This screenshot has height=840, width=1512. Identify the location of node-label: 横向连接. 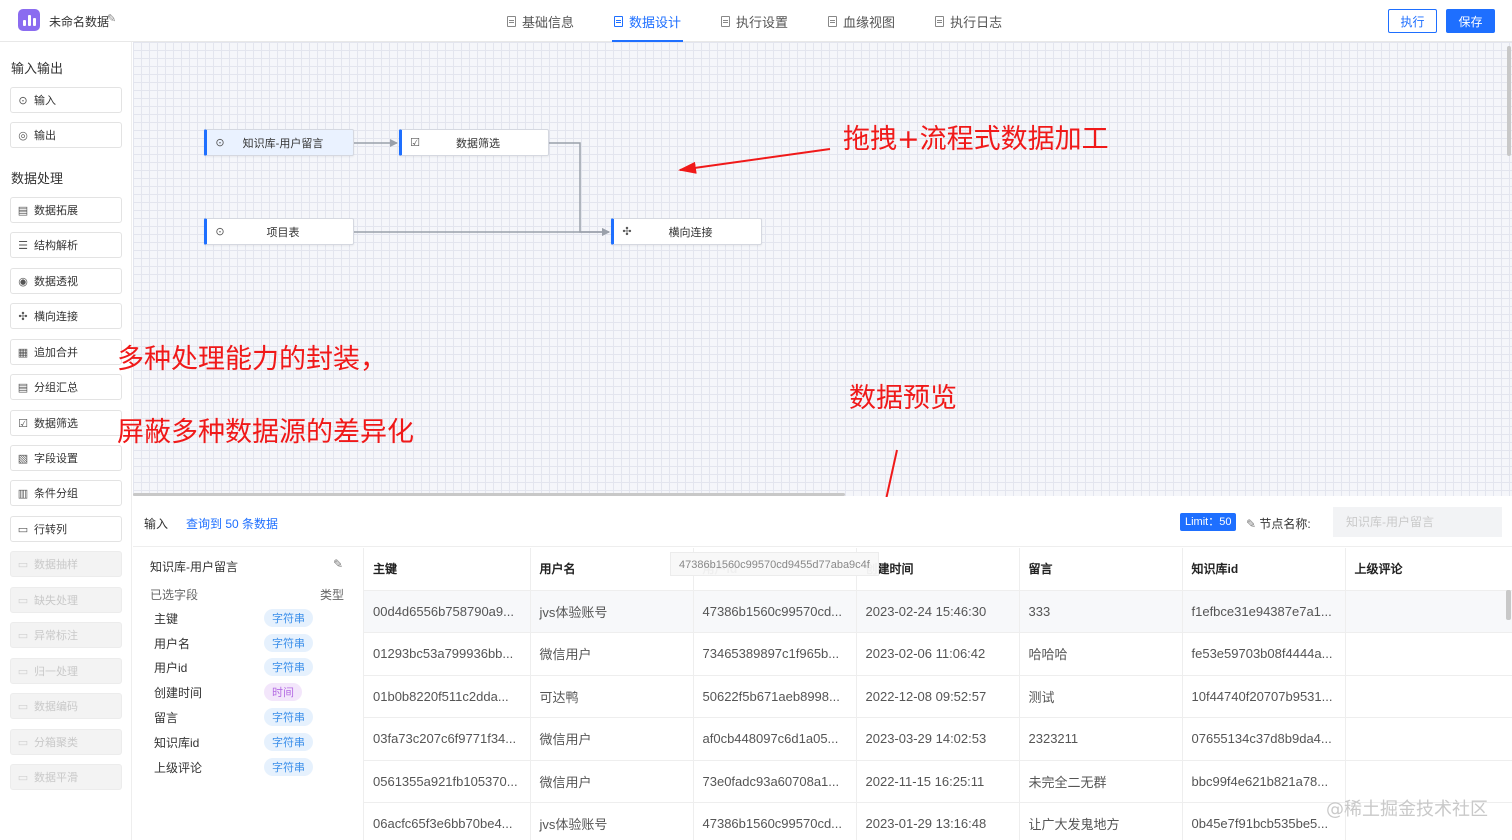
(690, 232).